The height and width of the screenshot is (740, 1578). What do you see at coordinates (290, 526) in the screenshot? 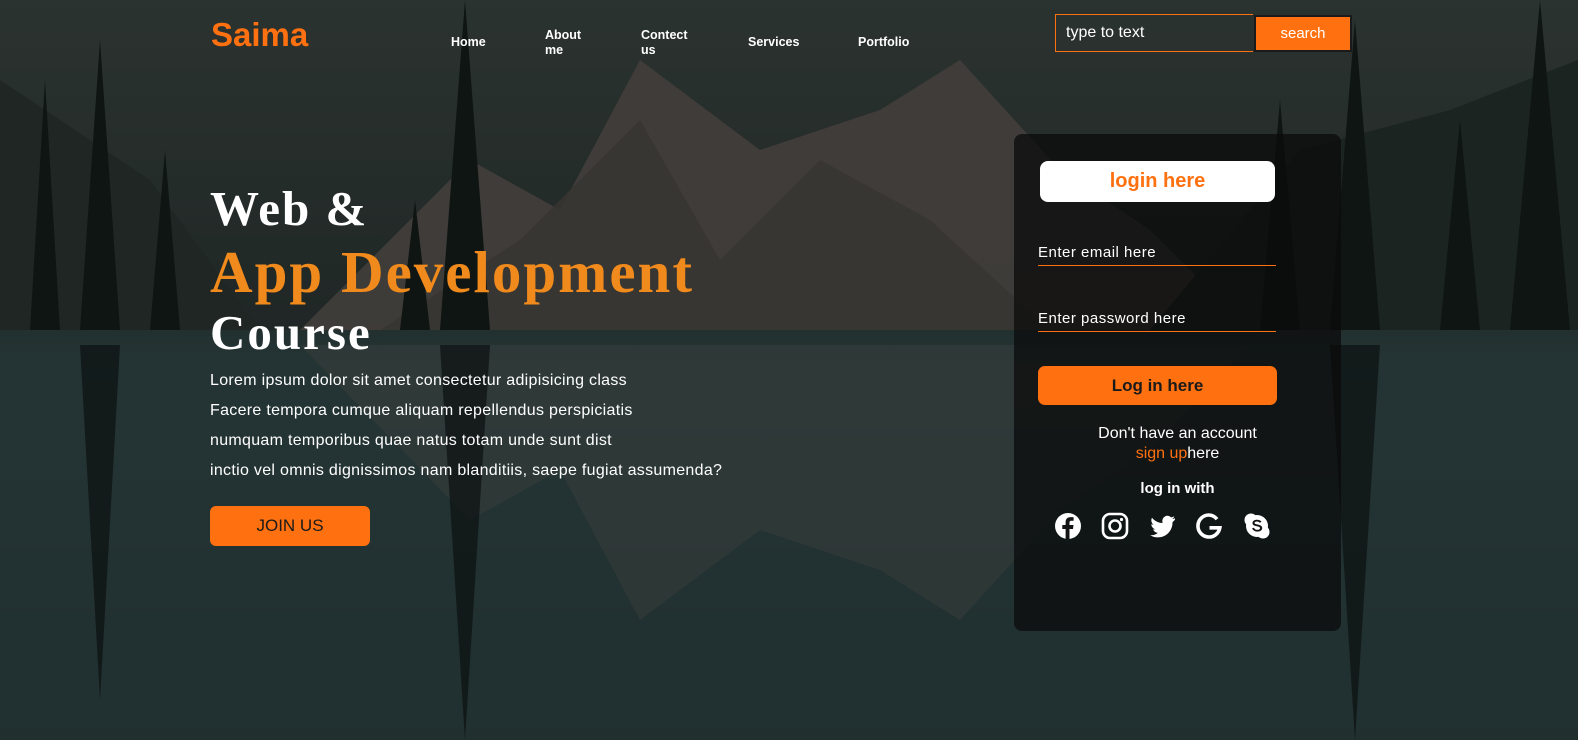
I see `join-us-button: JOIN US` at bounding box center [290, 526].